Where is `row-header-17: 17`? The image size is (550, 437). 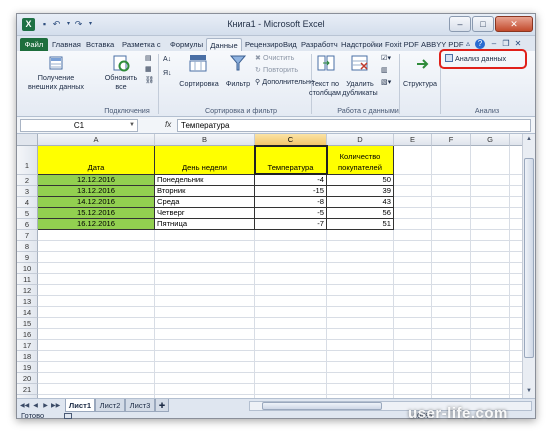
row-header-17: 17 is located at coordinates (27, 345).